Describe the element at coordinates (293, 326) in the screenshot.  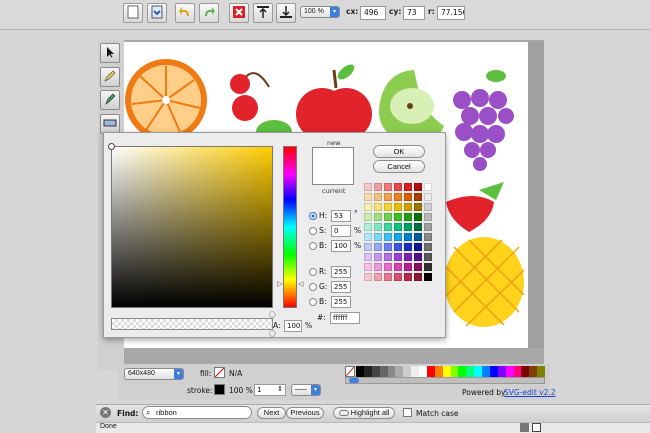
I see `alpha-input: 100` at that location.